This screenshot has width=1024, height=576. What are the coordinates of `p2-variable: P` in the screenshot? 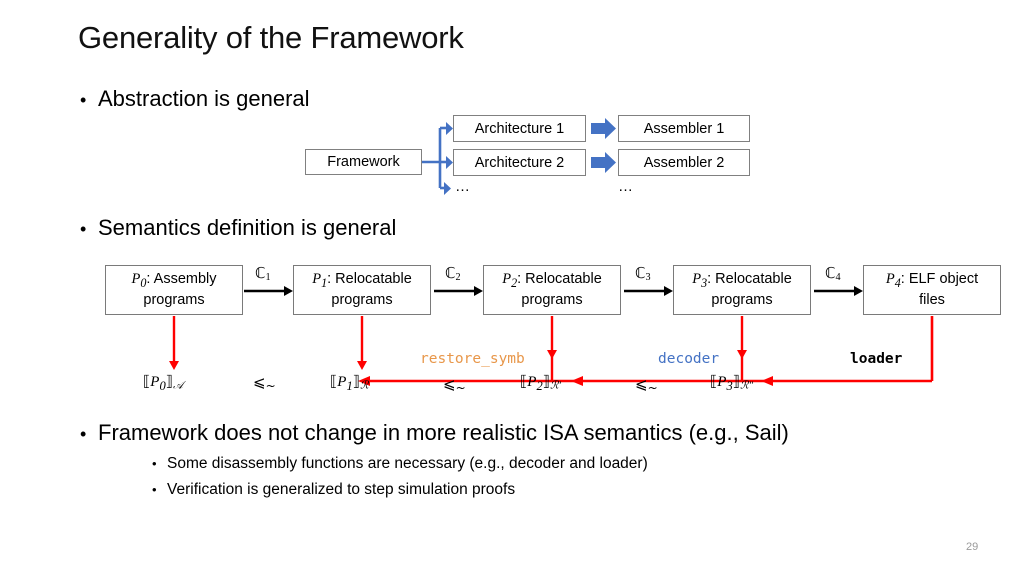 It's located at (507, 279).